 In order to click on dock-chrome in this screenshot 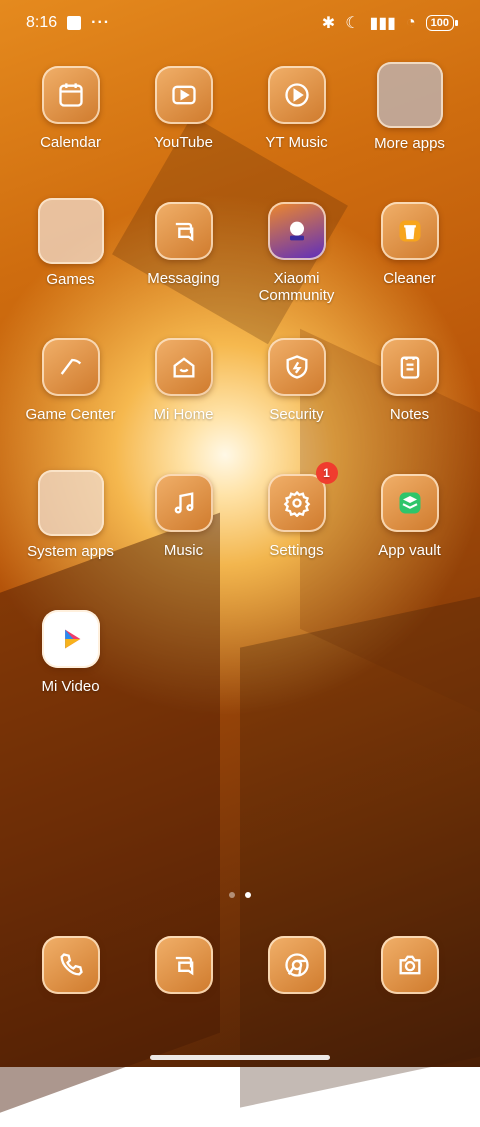, I will do `click(296, 965)`.